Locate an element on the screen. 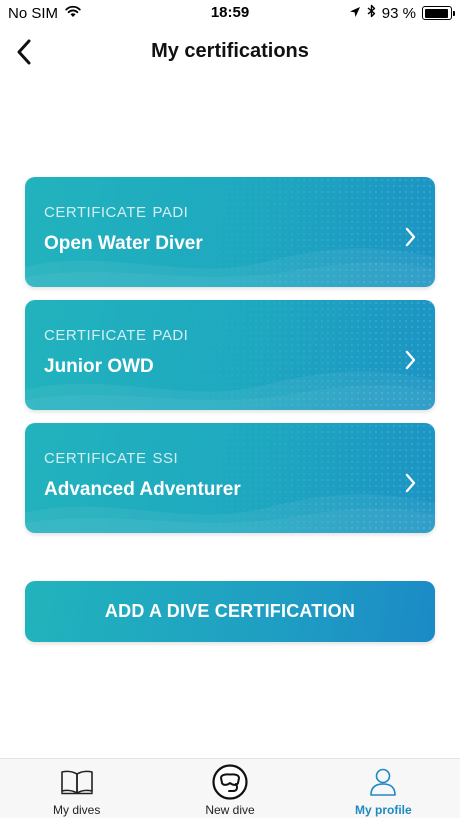 This screenshot has height=818, width=460. certificate-type: CERTIFICATE SSI is located at coordinates (111, 458).